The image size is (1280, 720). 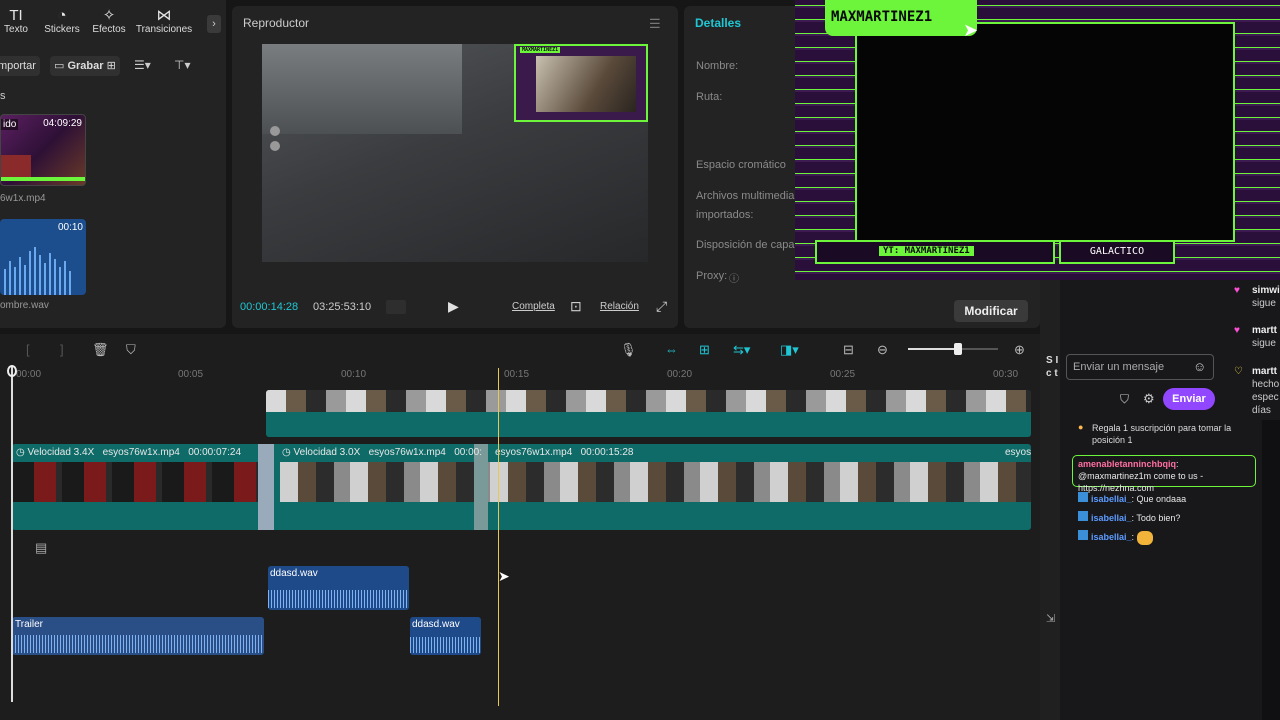 What do you see at coordinates (1144, 537) in the screenshot?
I see `emote-icon` at bounding box center [1144, 537].